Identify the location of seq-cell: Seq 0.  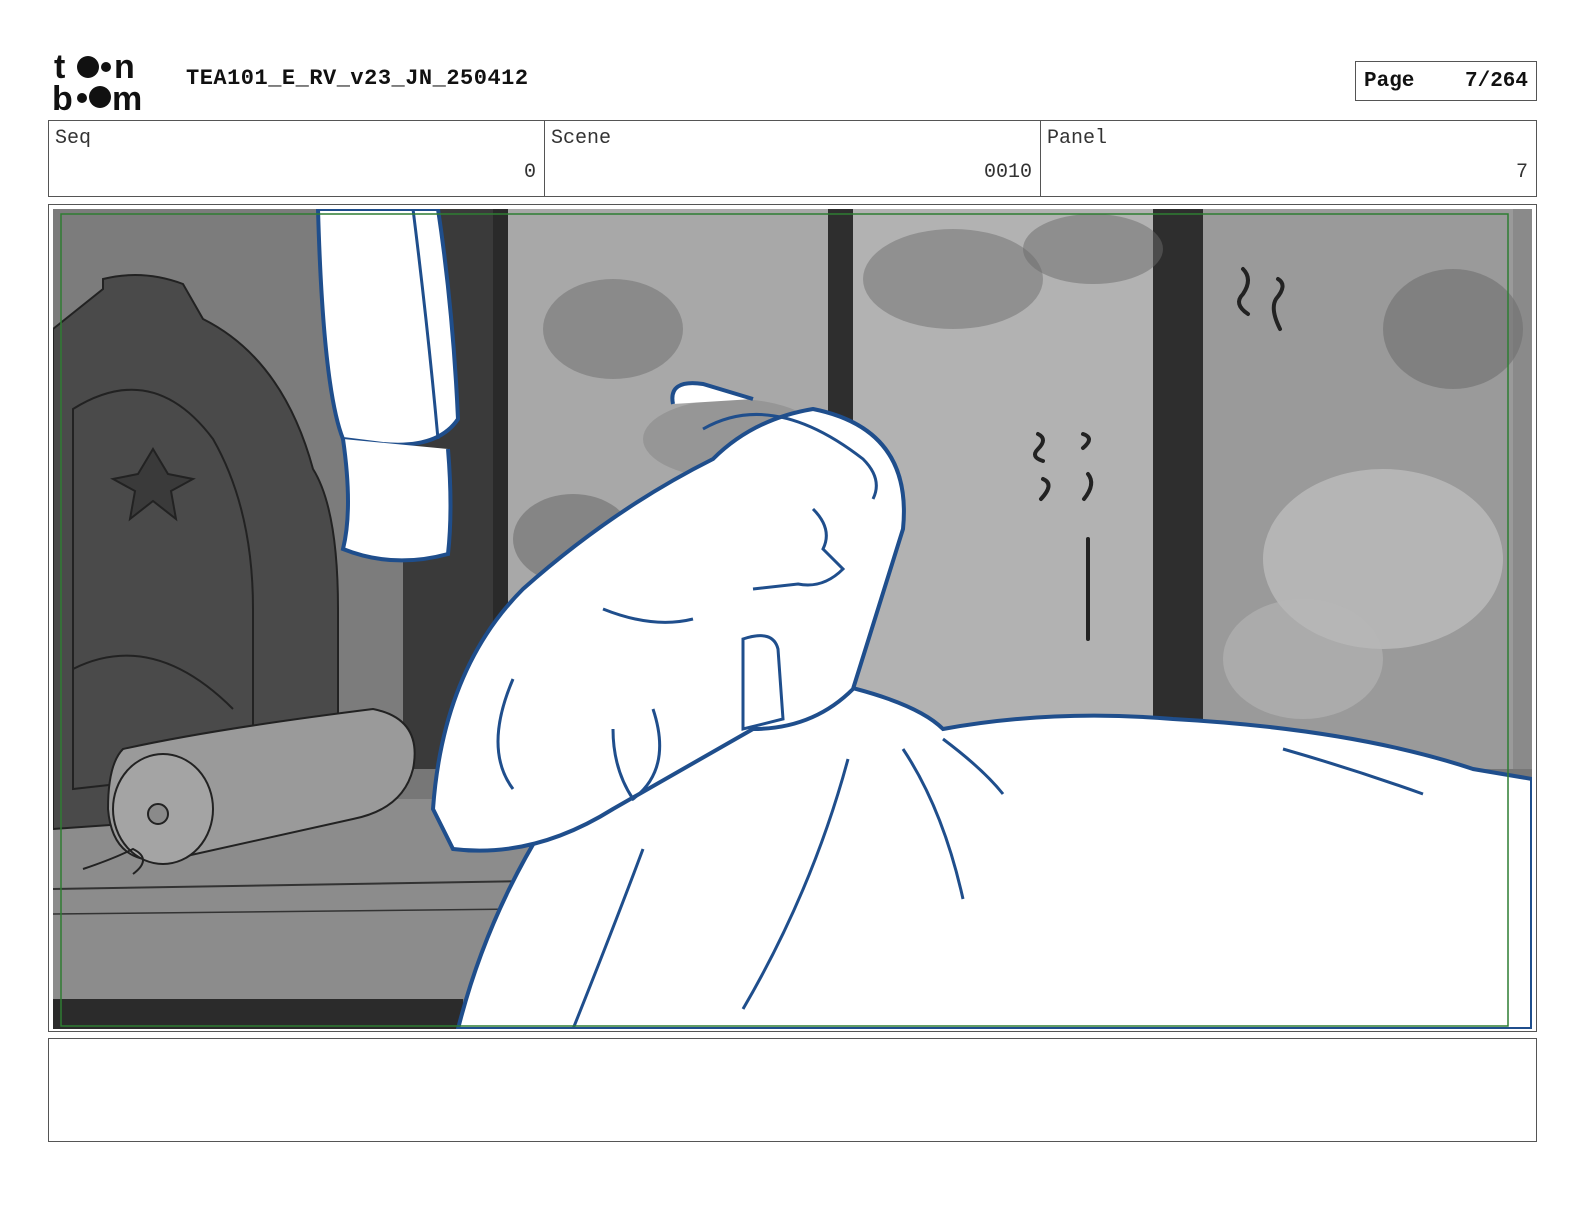
(297, 158).